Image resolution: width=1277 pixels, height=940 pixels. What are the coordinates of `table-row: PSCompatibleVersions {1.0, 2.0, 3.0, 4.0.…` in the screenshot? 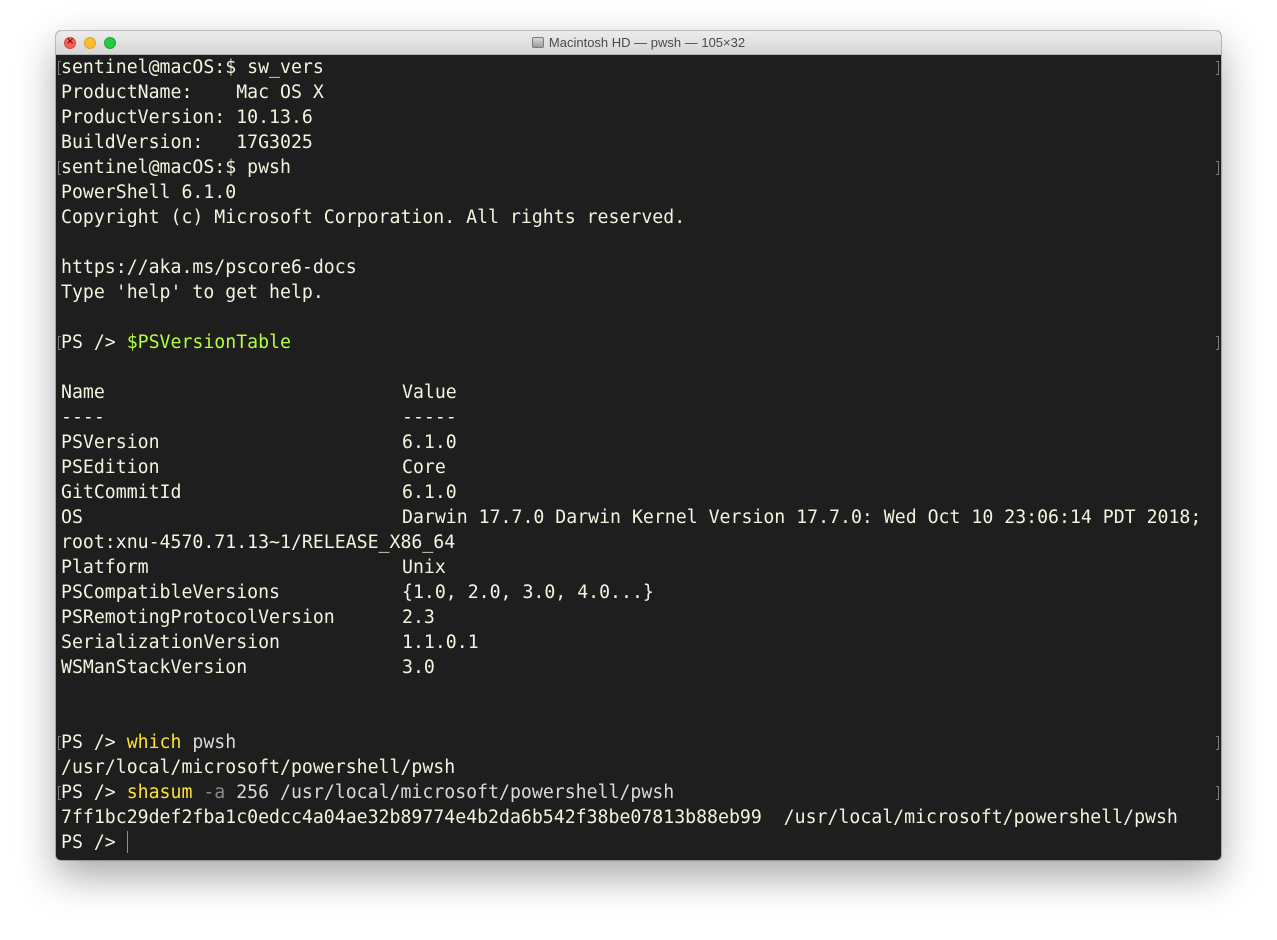 It's located at (641, 592).